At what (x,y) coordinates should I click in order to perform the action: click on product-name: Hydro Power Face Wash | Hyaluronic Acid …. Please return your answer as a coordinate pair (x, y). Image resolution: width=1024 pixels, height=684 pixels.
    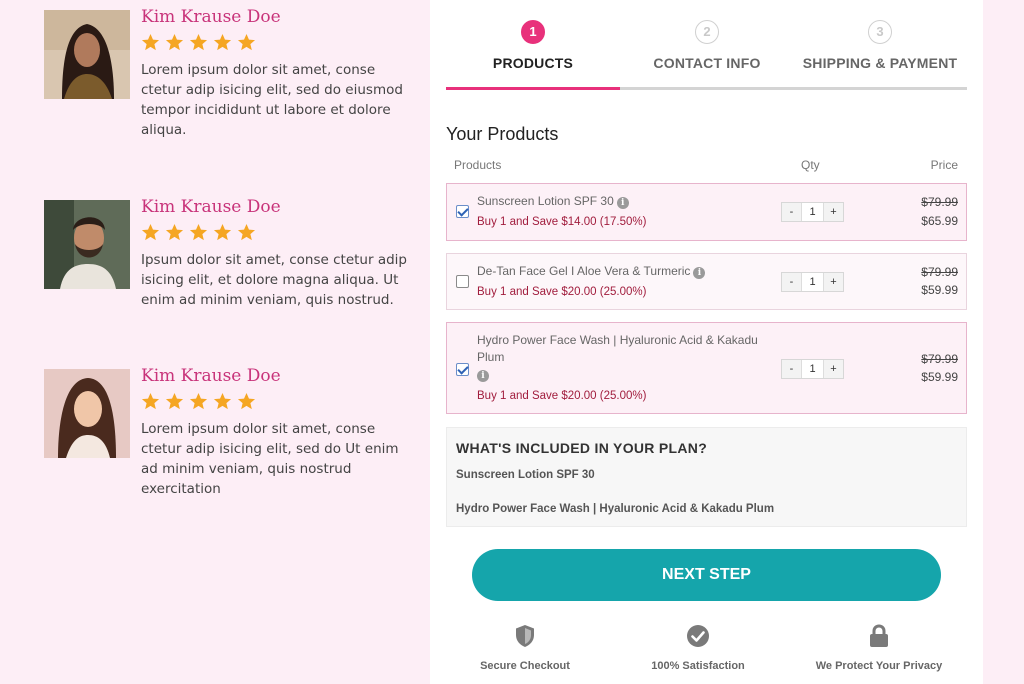
    Looking at the image, I should click on (617, 357).